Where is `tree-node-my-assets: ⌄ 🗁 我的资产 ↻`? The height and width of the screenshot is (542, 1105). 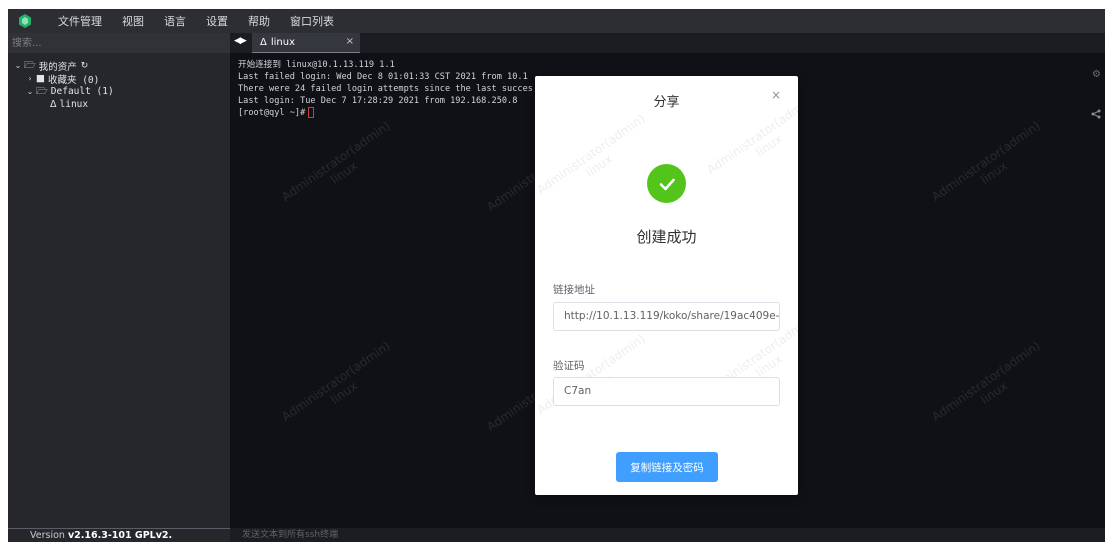
tree-node-my-assets: ⌄ 🗁 我的资产 ↻ is located at coordinates (119, 66).